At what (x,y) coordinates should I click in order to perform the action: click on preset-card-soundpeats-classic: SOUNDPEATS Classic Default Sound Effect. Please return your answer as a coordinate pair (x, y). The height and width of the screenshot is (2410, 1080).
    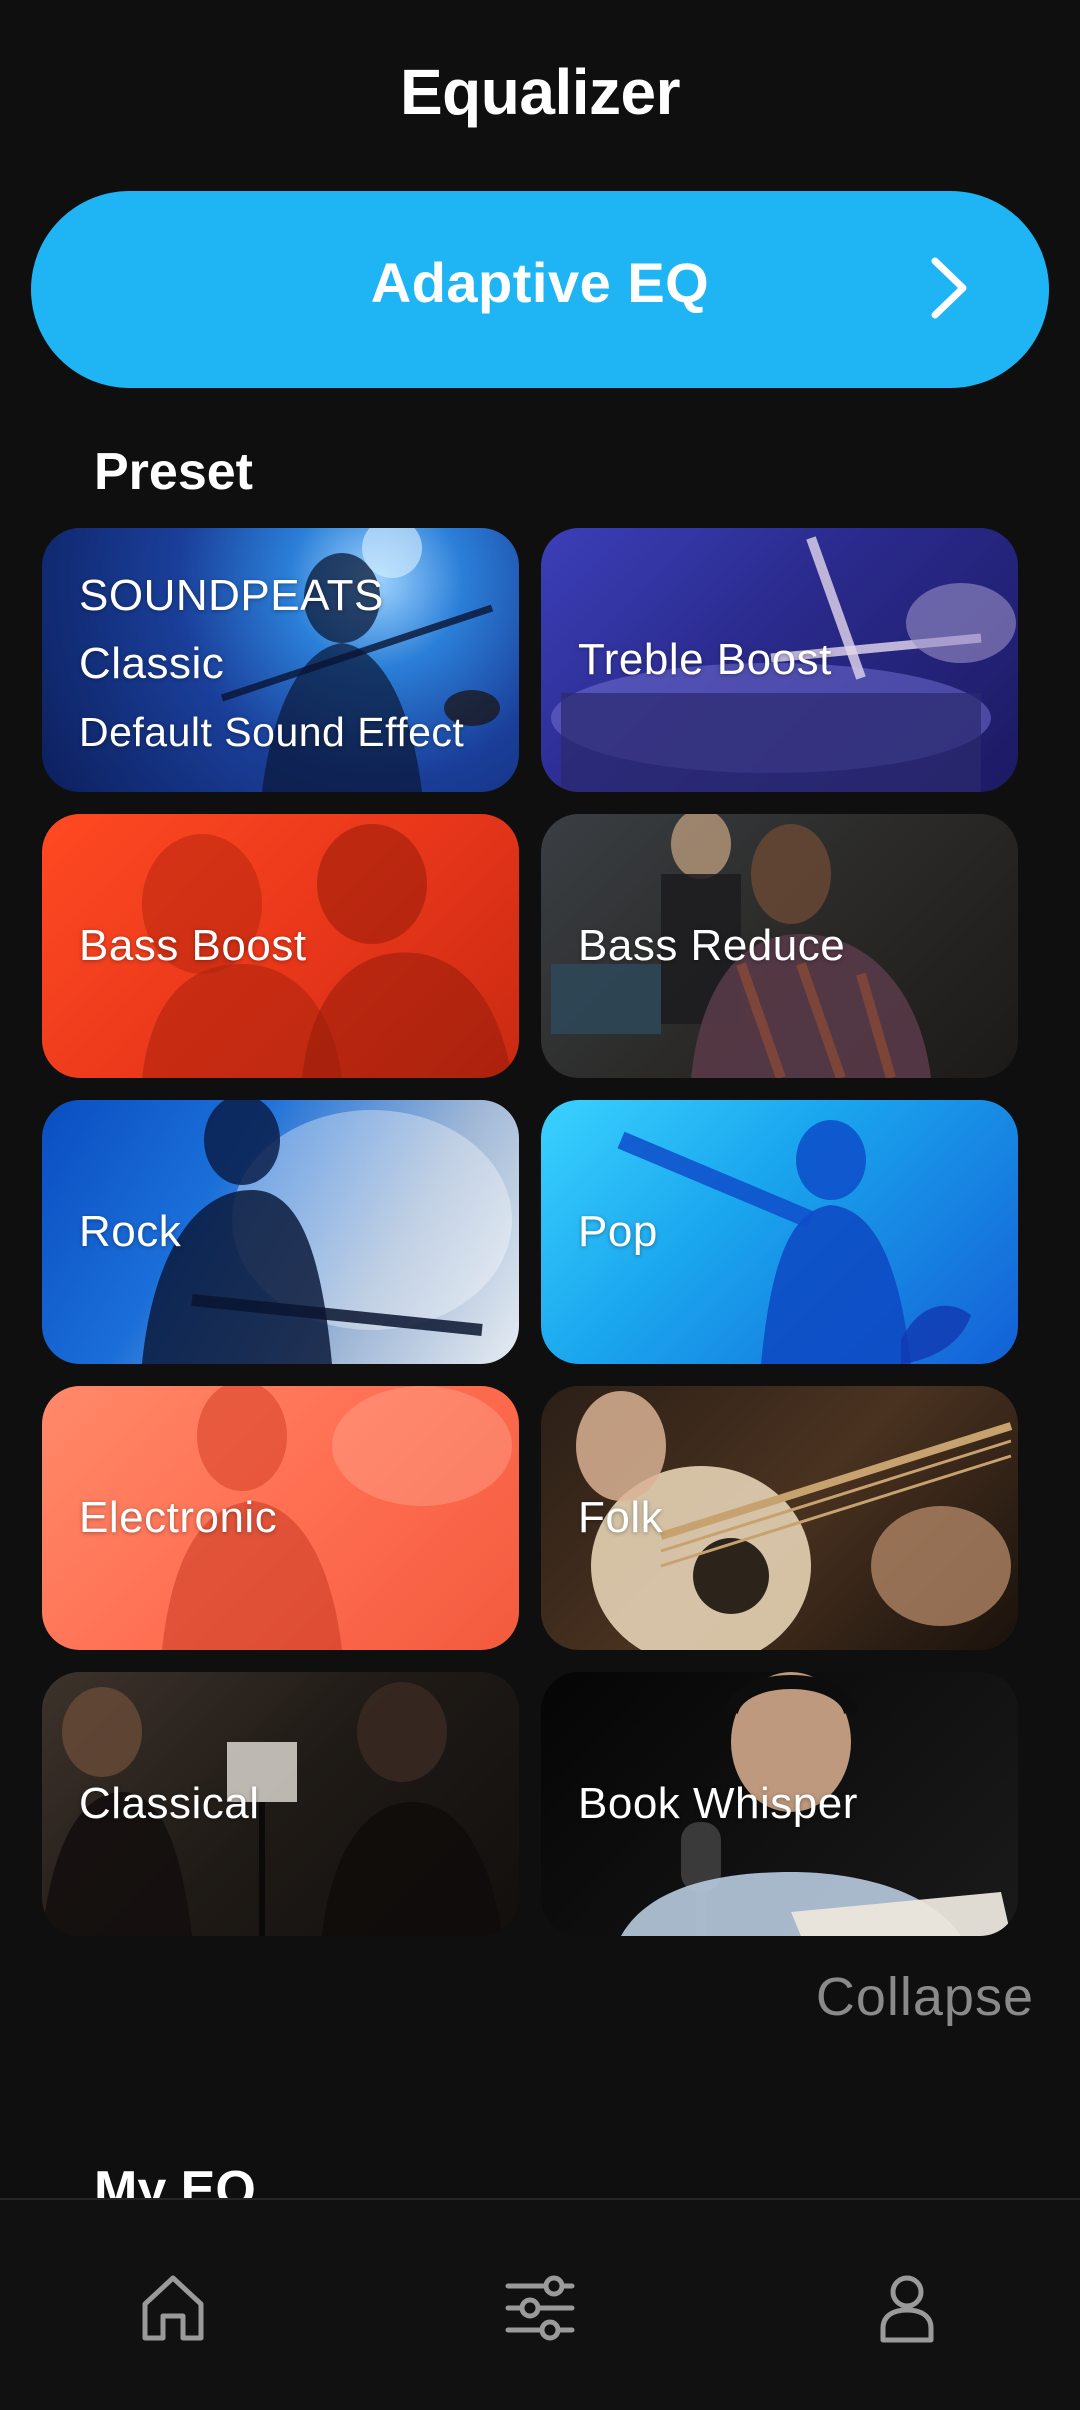
    Looking at the image, I should click on (280, 660).